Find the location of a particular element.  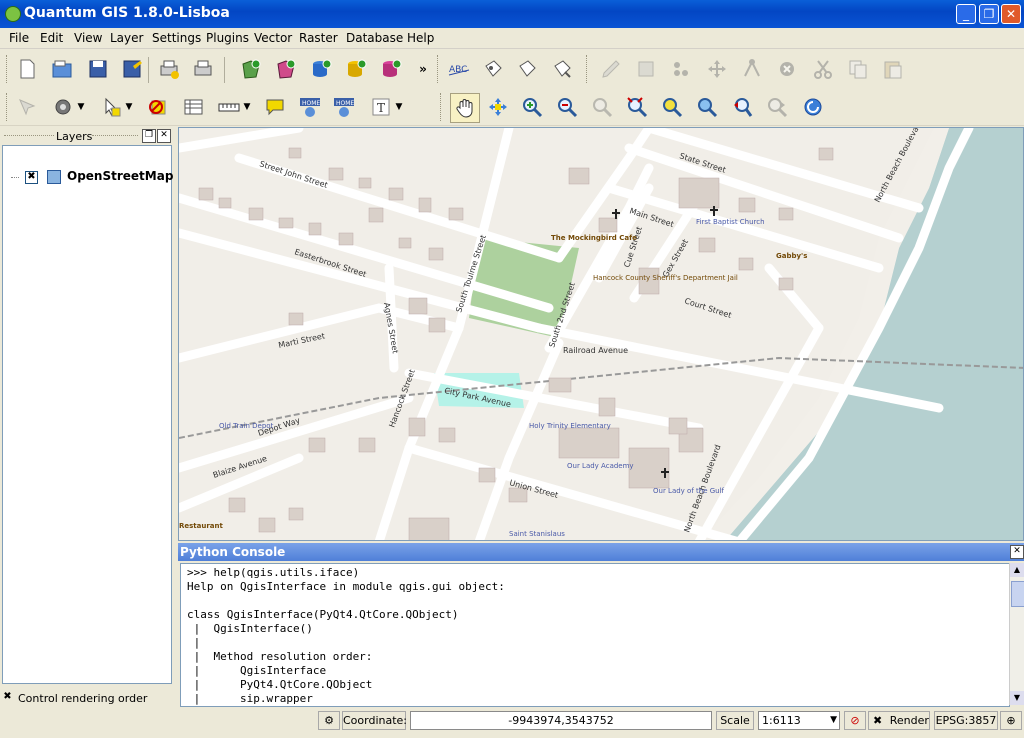

close-button: ✕ is located at coordinates (1011, 14).